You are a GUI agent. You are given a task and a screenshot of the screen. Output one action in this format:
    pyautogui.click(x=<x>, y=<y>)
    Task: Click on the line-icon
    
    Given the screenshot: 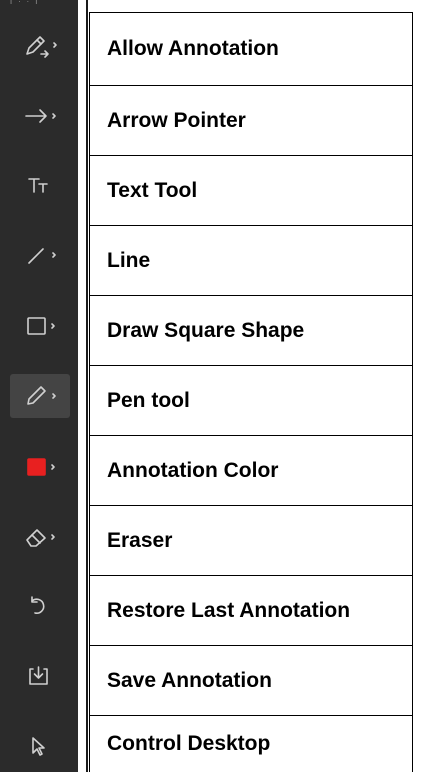 What is the action you would take?
    pyautogui.click(x=40, y=255)
    